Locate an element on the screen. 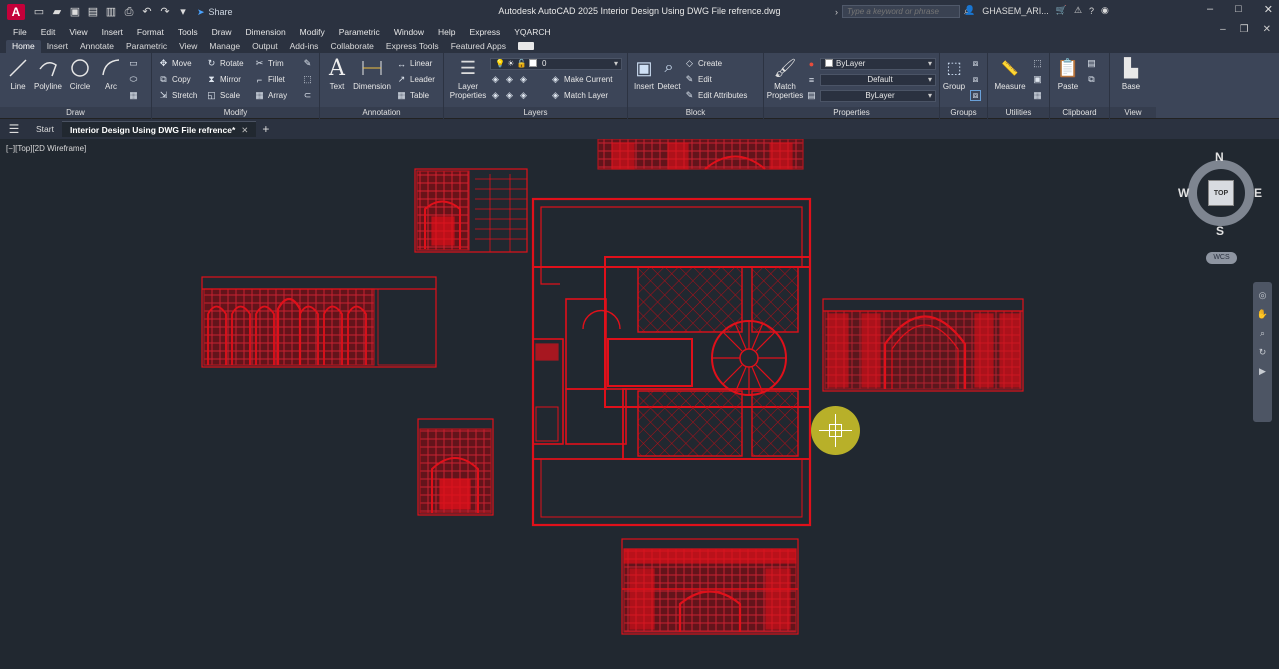 This screenshot has width=1279, height=669. move-button: ✥ Move is located at coordinates (175, 63).